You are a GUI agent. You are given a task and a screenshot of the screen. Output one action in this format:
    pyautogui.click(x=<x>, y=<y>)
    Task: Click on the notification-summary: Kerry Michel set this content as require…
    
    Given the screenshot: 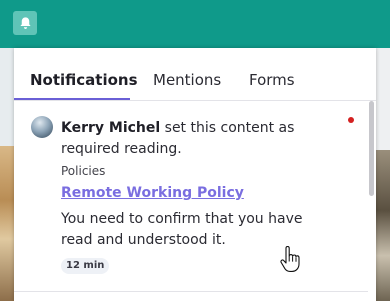 What is the action you would take?
    pyautogui.click(x=191, y=139)
    